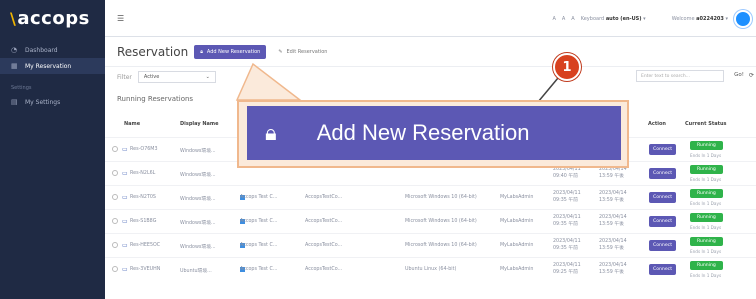 Image resolution: width=756 pixels, height=299 pixels. I want to click on zoom-callout: 🔒︎ Add New Reservation, so click(433, 134).